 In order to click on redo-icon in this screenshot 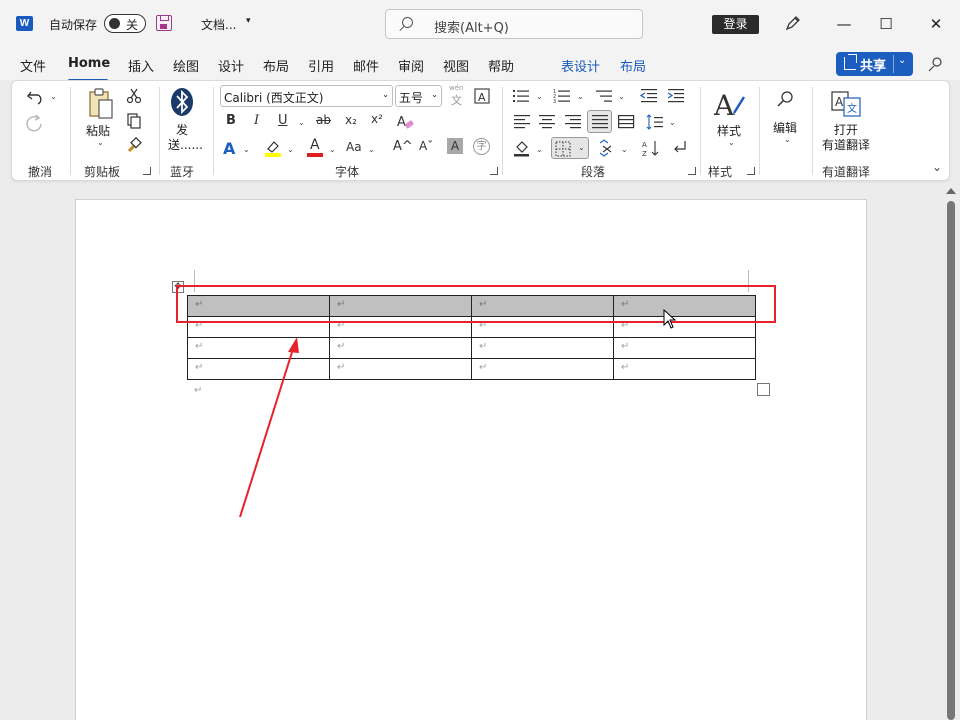, I will do `click(34, 123)`.